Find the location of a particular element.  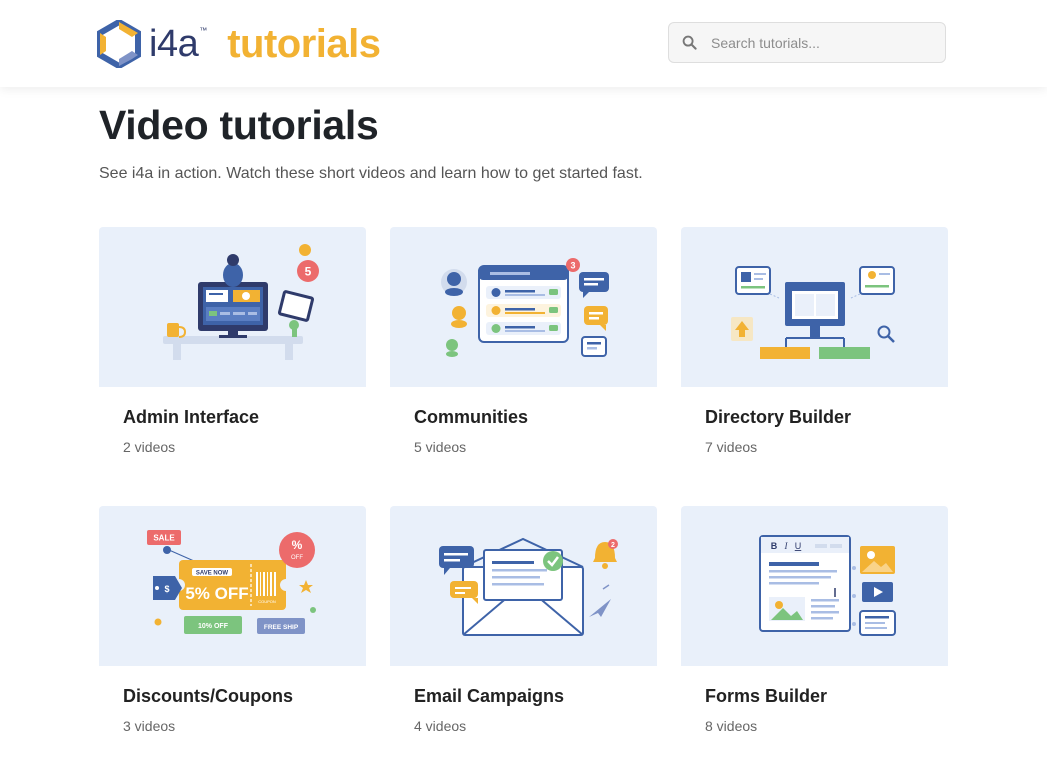

off-label: OFF is located at coordinates (297, 558).